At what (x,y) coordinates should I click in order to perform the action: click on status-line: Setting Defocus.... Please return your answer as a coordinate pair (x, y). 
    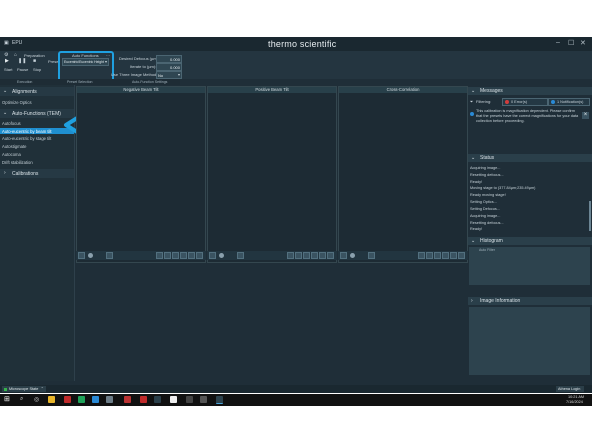
    Looking at the image, I should click on (485, 209).